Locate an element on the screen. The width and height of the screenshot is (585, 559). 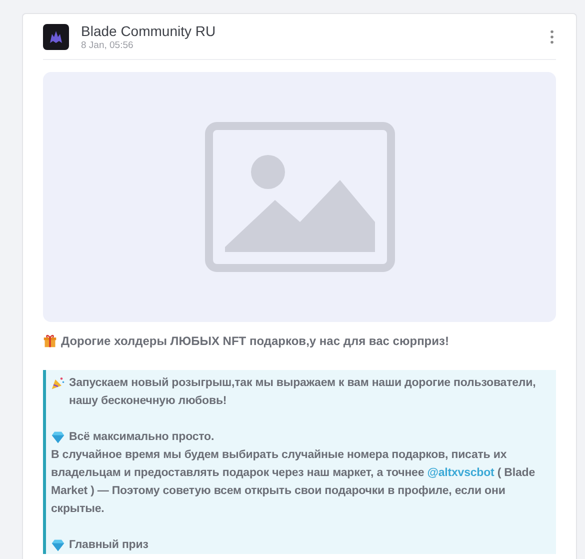
quote-text: Запускаем новый розыгрыш,так мы выражаем к вам наши дорогие пользователи, нашу бесконечную любовь! is located at coordinates (303, 392).